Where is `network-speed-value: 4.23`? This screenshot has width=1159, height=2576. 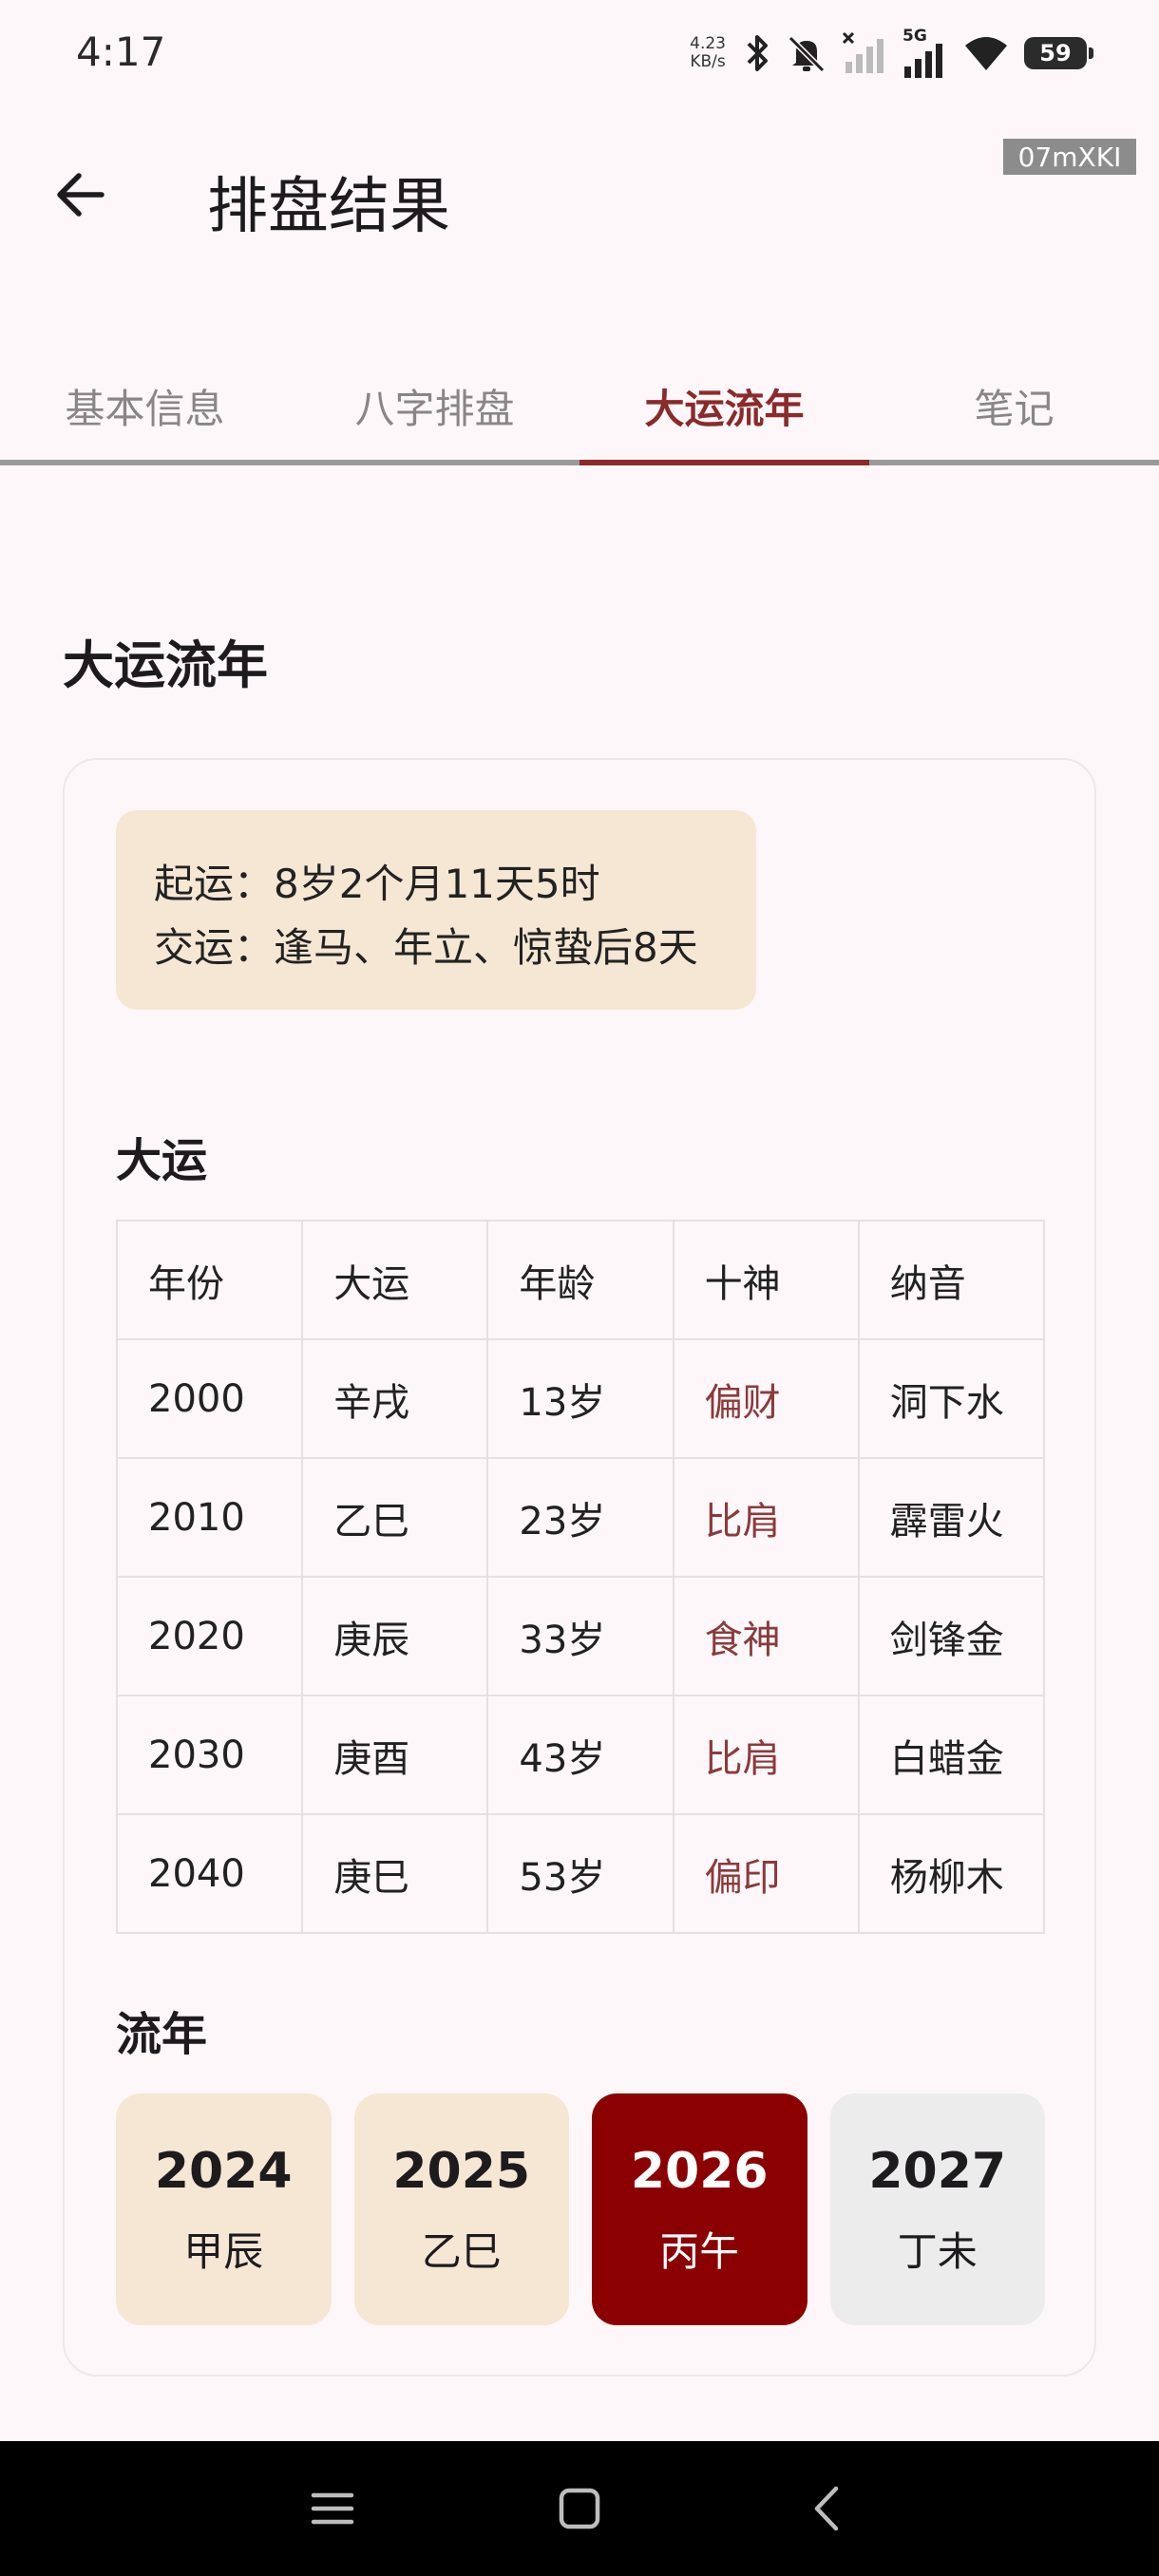 network-speed-value: 4.23 is located at coordinates (708, 43).